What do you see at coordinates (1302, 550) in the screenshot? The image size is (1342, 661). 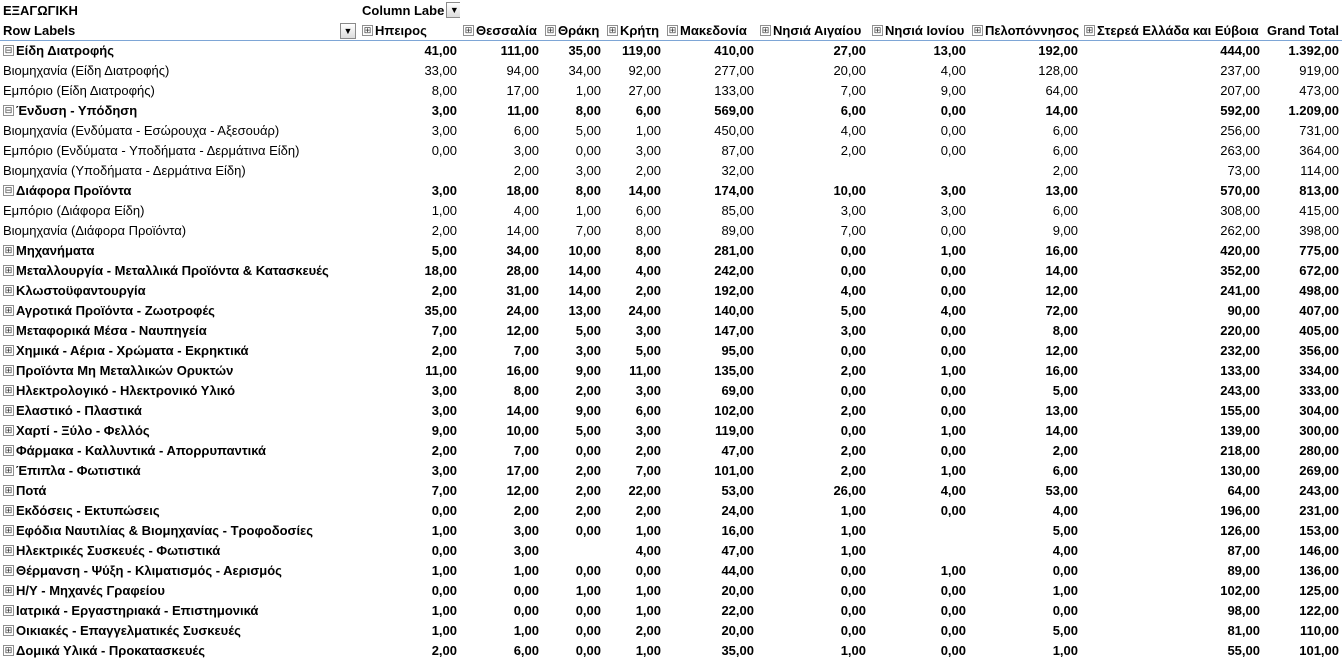 I see `grand-total-cell: 146,00` at bounding box center [1302, 550].